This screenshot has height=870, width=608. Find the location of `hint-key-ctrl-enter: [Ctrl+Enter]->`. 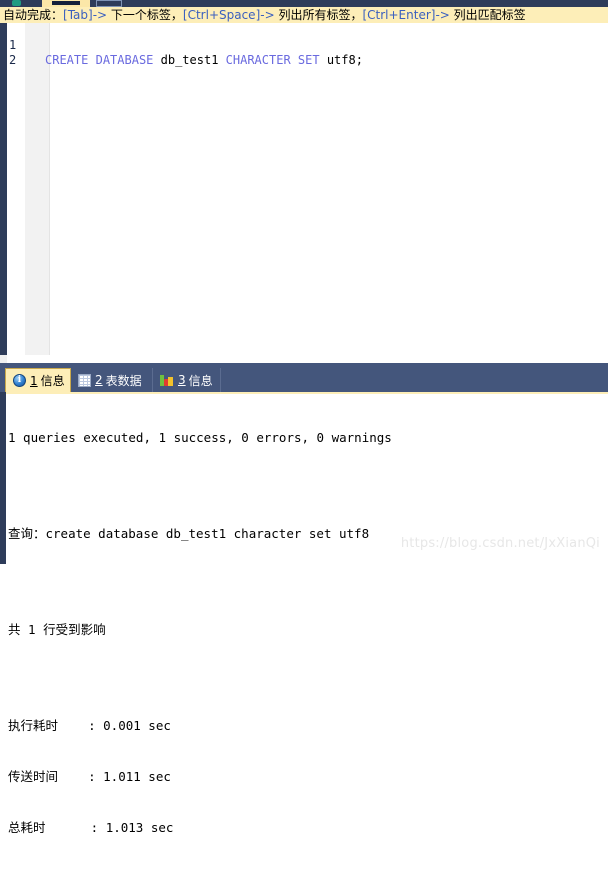

hint-key-ctrl-enter: [Ctrl+Enter]-> is located at coordinates (406, 15).